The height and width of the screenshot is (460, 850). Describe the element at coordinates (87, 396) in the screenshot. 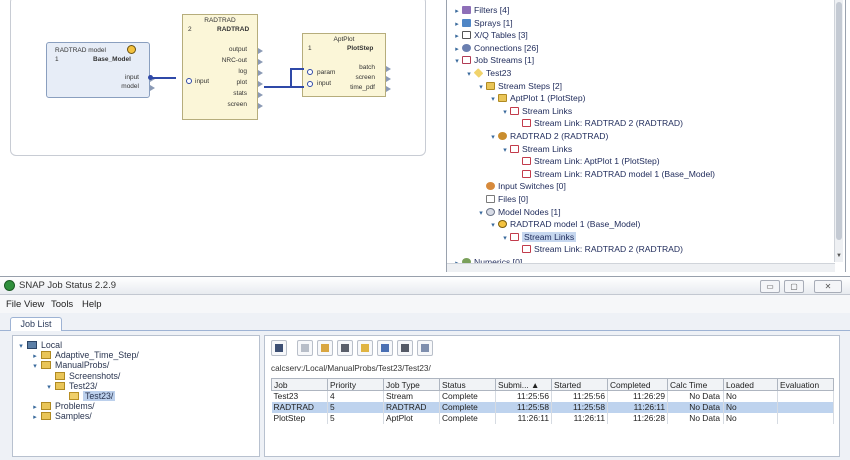

I see `directory-item: Test23/` at that location.